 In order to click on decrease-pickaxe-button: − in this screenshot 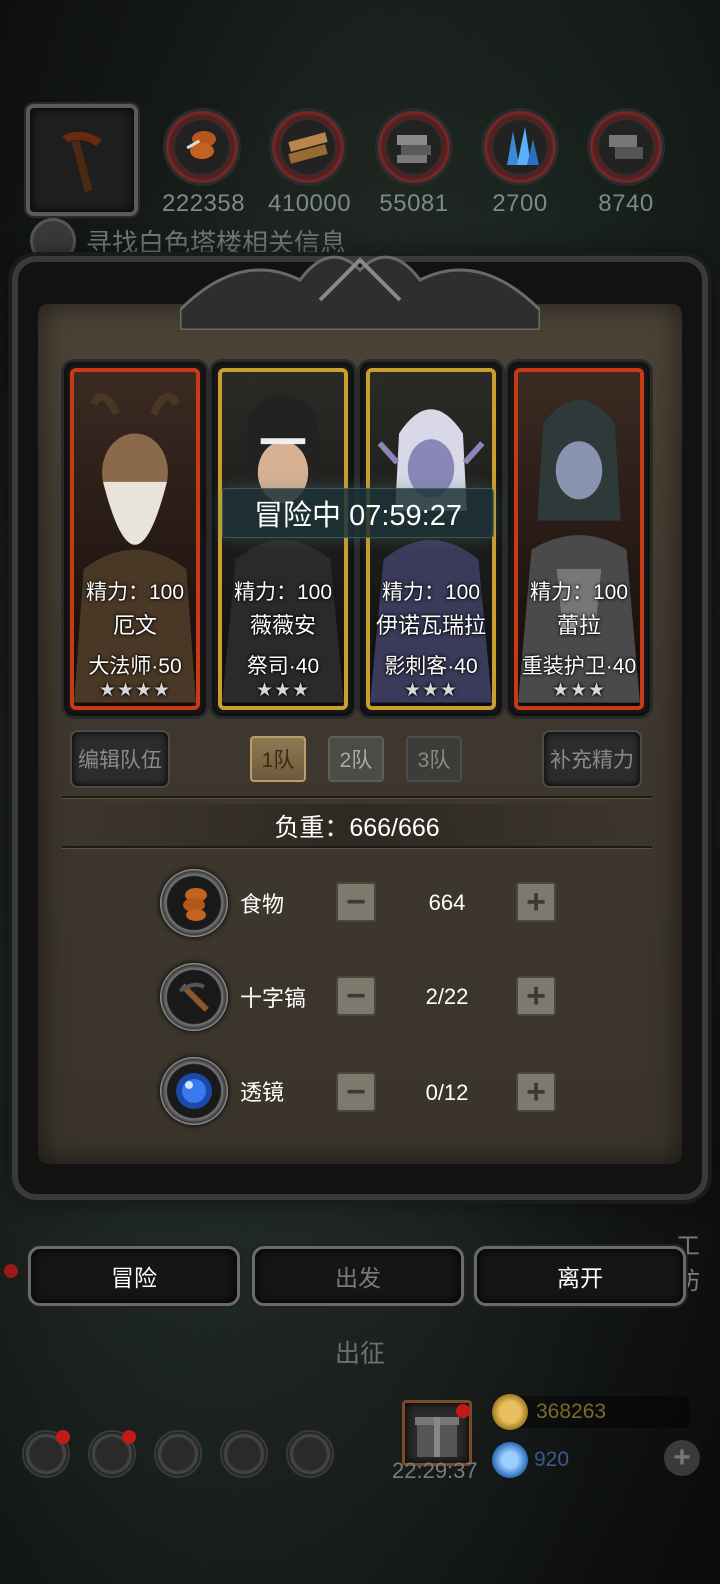, I will do `click(356, 996)`.